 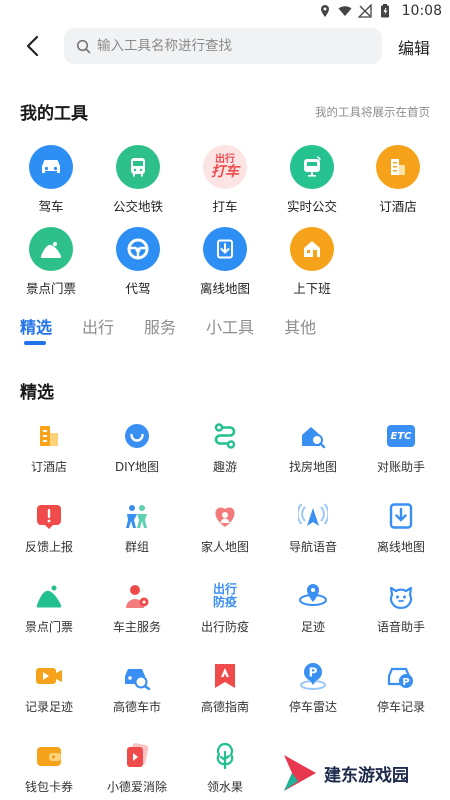 I want to click on voice-assistant-icon, so click(x=401, y=596).